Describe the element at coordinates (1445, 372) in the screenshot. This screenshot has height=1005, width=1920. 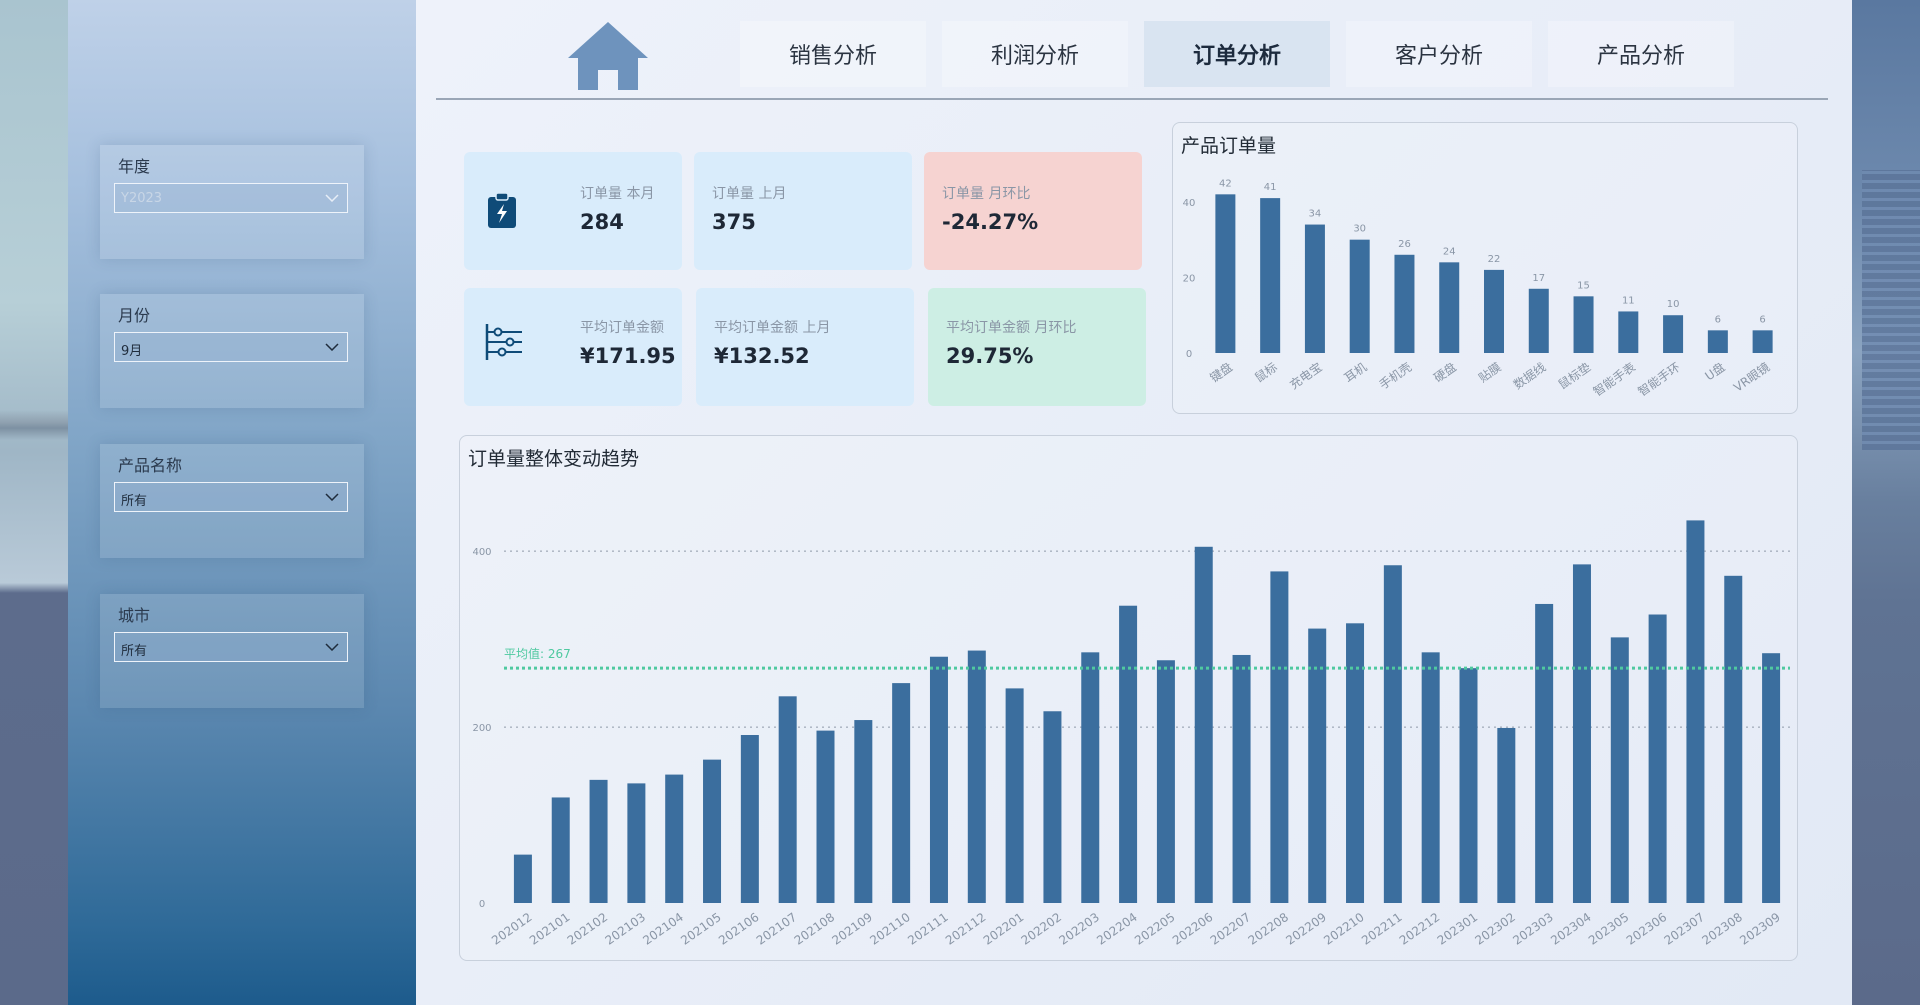
I see `x-tick-label: 硬盘` at that location.